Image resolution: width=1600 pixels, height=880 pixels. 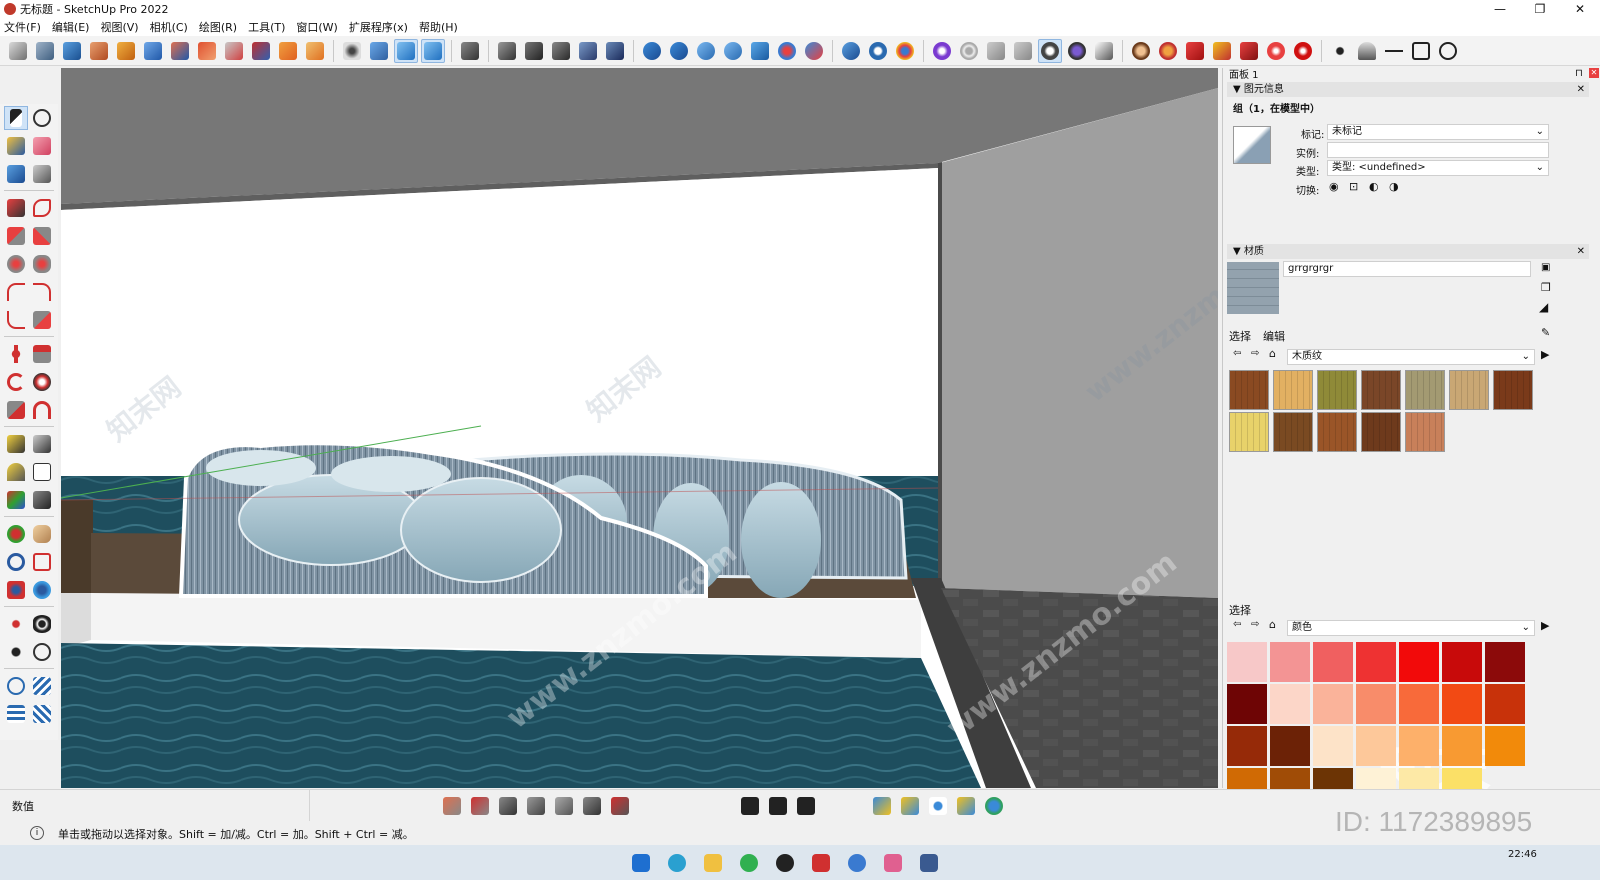 What do you see at coordinates (1394, 51) in the screenshot?
I see `tb-line` at bounding box center [1394, 51].